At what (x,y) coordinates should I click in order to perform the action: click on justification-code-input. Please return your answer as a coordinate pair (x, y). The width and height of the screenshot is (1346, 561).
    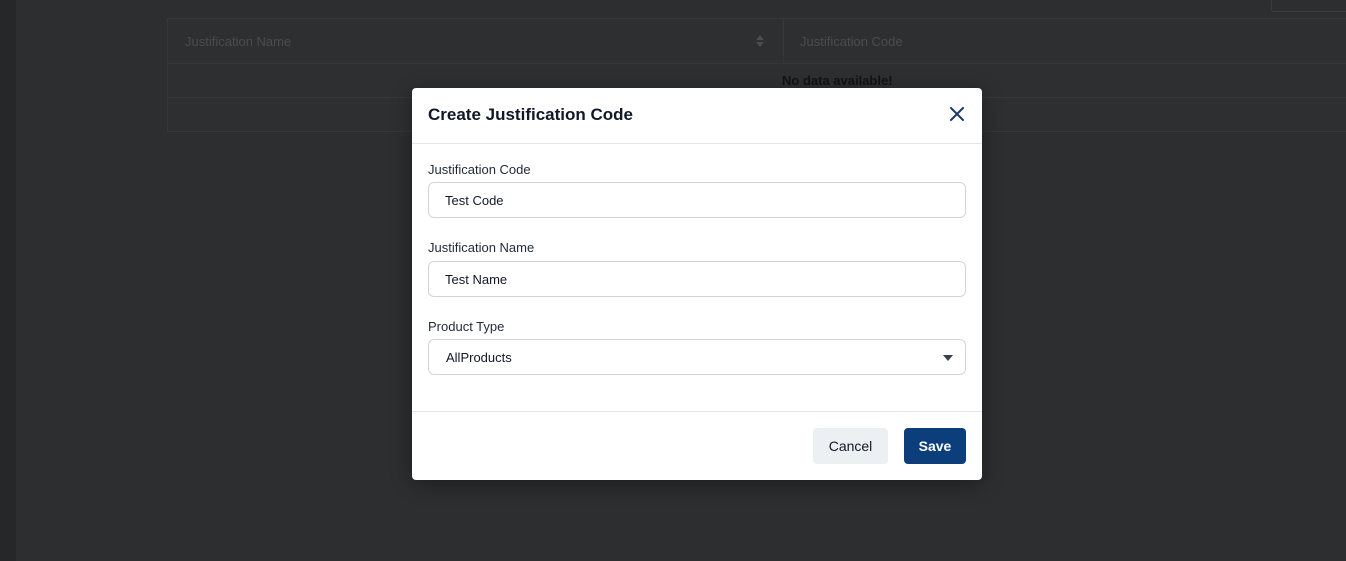
    Looking at the image, I should click on (697, 200).